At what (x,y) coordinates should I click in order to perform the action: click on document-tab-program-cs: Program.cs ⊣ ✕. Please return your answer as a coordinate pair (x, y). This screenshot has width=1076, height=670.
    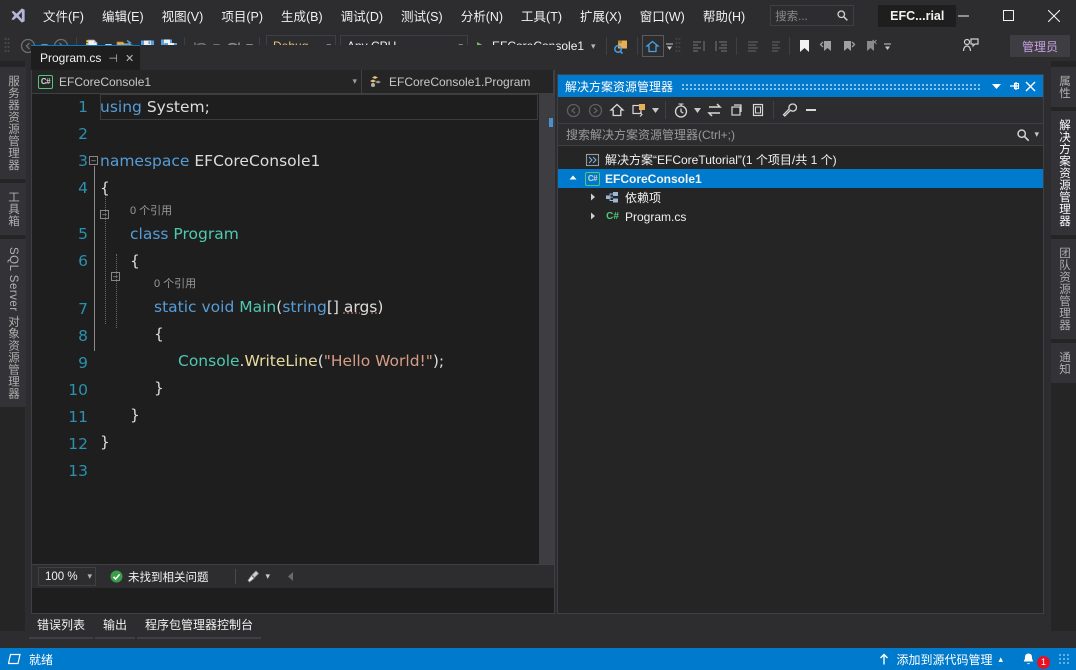
    Looking at the image, I should click on (86, 57).